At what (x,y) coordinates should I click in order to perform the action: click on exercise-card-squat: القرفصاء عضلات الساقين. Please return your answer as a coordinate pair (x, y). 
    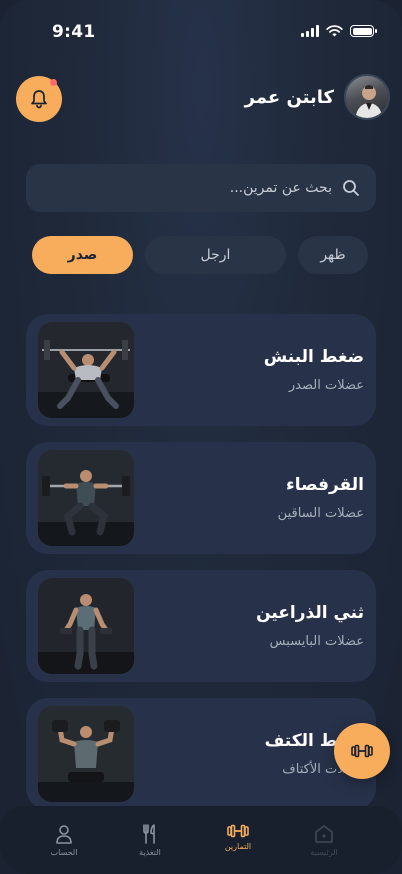
    Looking at the image, I should click on (201, 498).